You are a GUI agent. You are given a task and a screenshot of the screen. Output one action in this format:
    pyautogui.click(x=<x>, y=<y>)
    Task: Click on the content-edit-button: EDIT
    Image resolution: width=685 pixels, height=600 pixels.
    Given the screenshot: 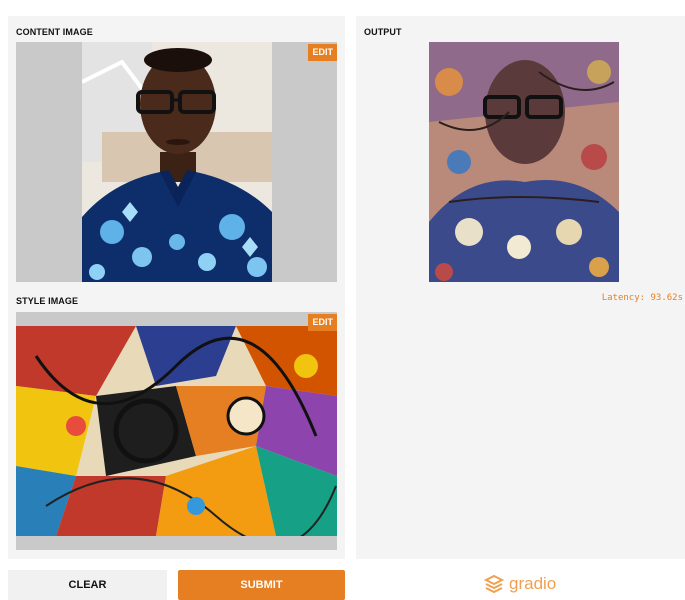 What is the action you would take?
    pyautogui.click(x=322, y=52)
    